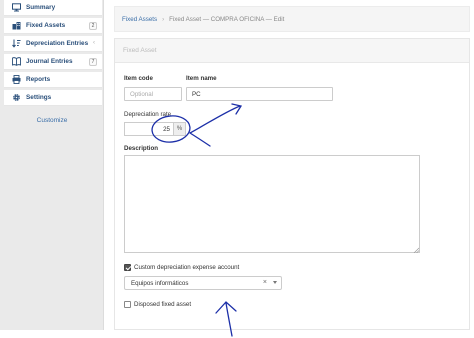  Describe the element at coordinates (39, 97) in the screenshot. I see `sidebar-item-label: Settings` at that location.